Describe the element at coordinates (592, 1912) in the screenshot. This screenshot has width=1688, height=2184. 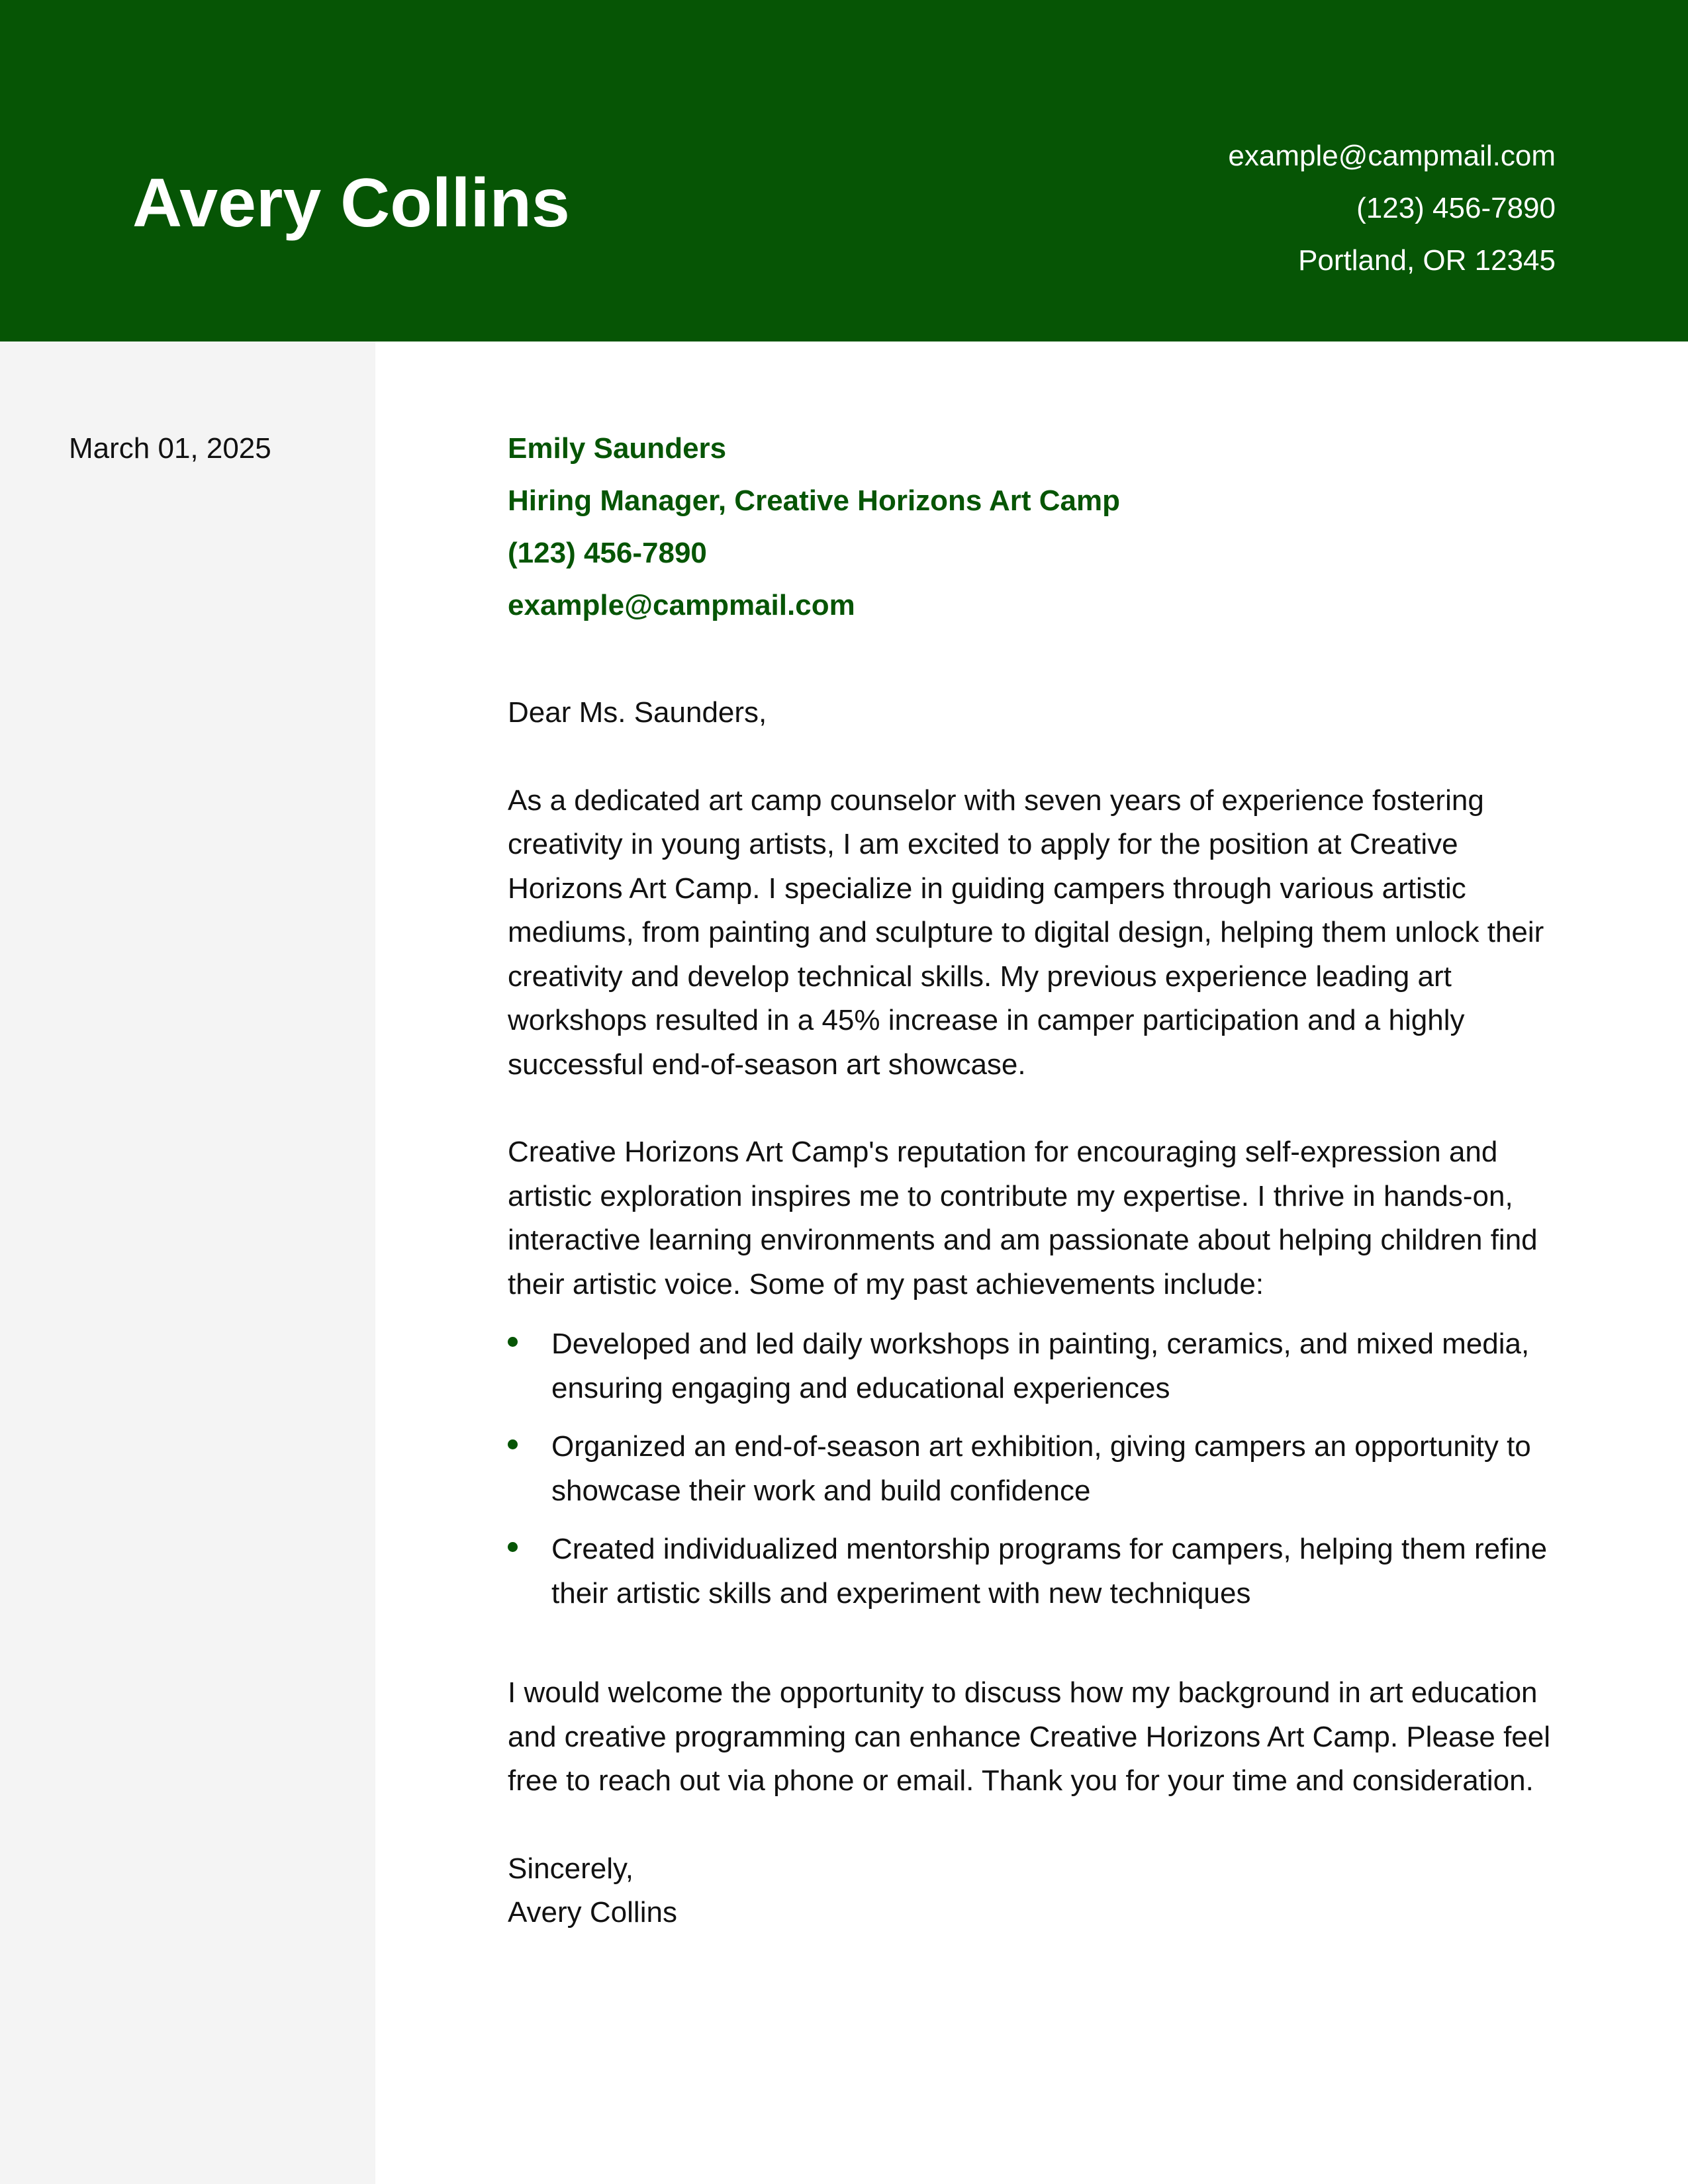
I see `signature-name: Avery Collins` at that location.